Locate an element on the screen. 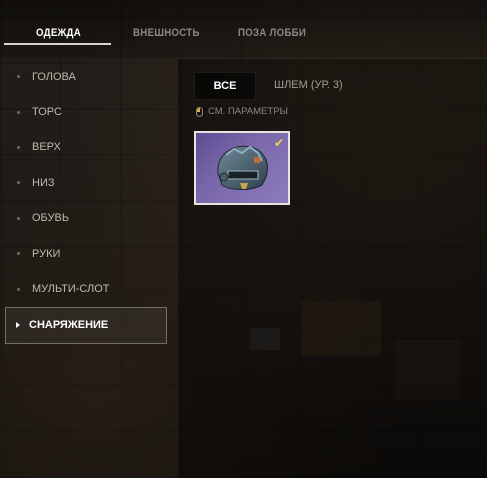 The width and height of the screenshot is (487, 478). tab-appearance: ВНЕШНОСТЬ is located at coordinates (166, 33).